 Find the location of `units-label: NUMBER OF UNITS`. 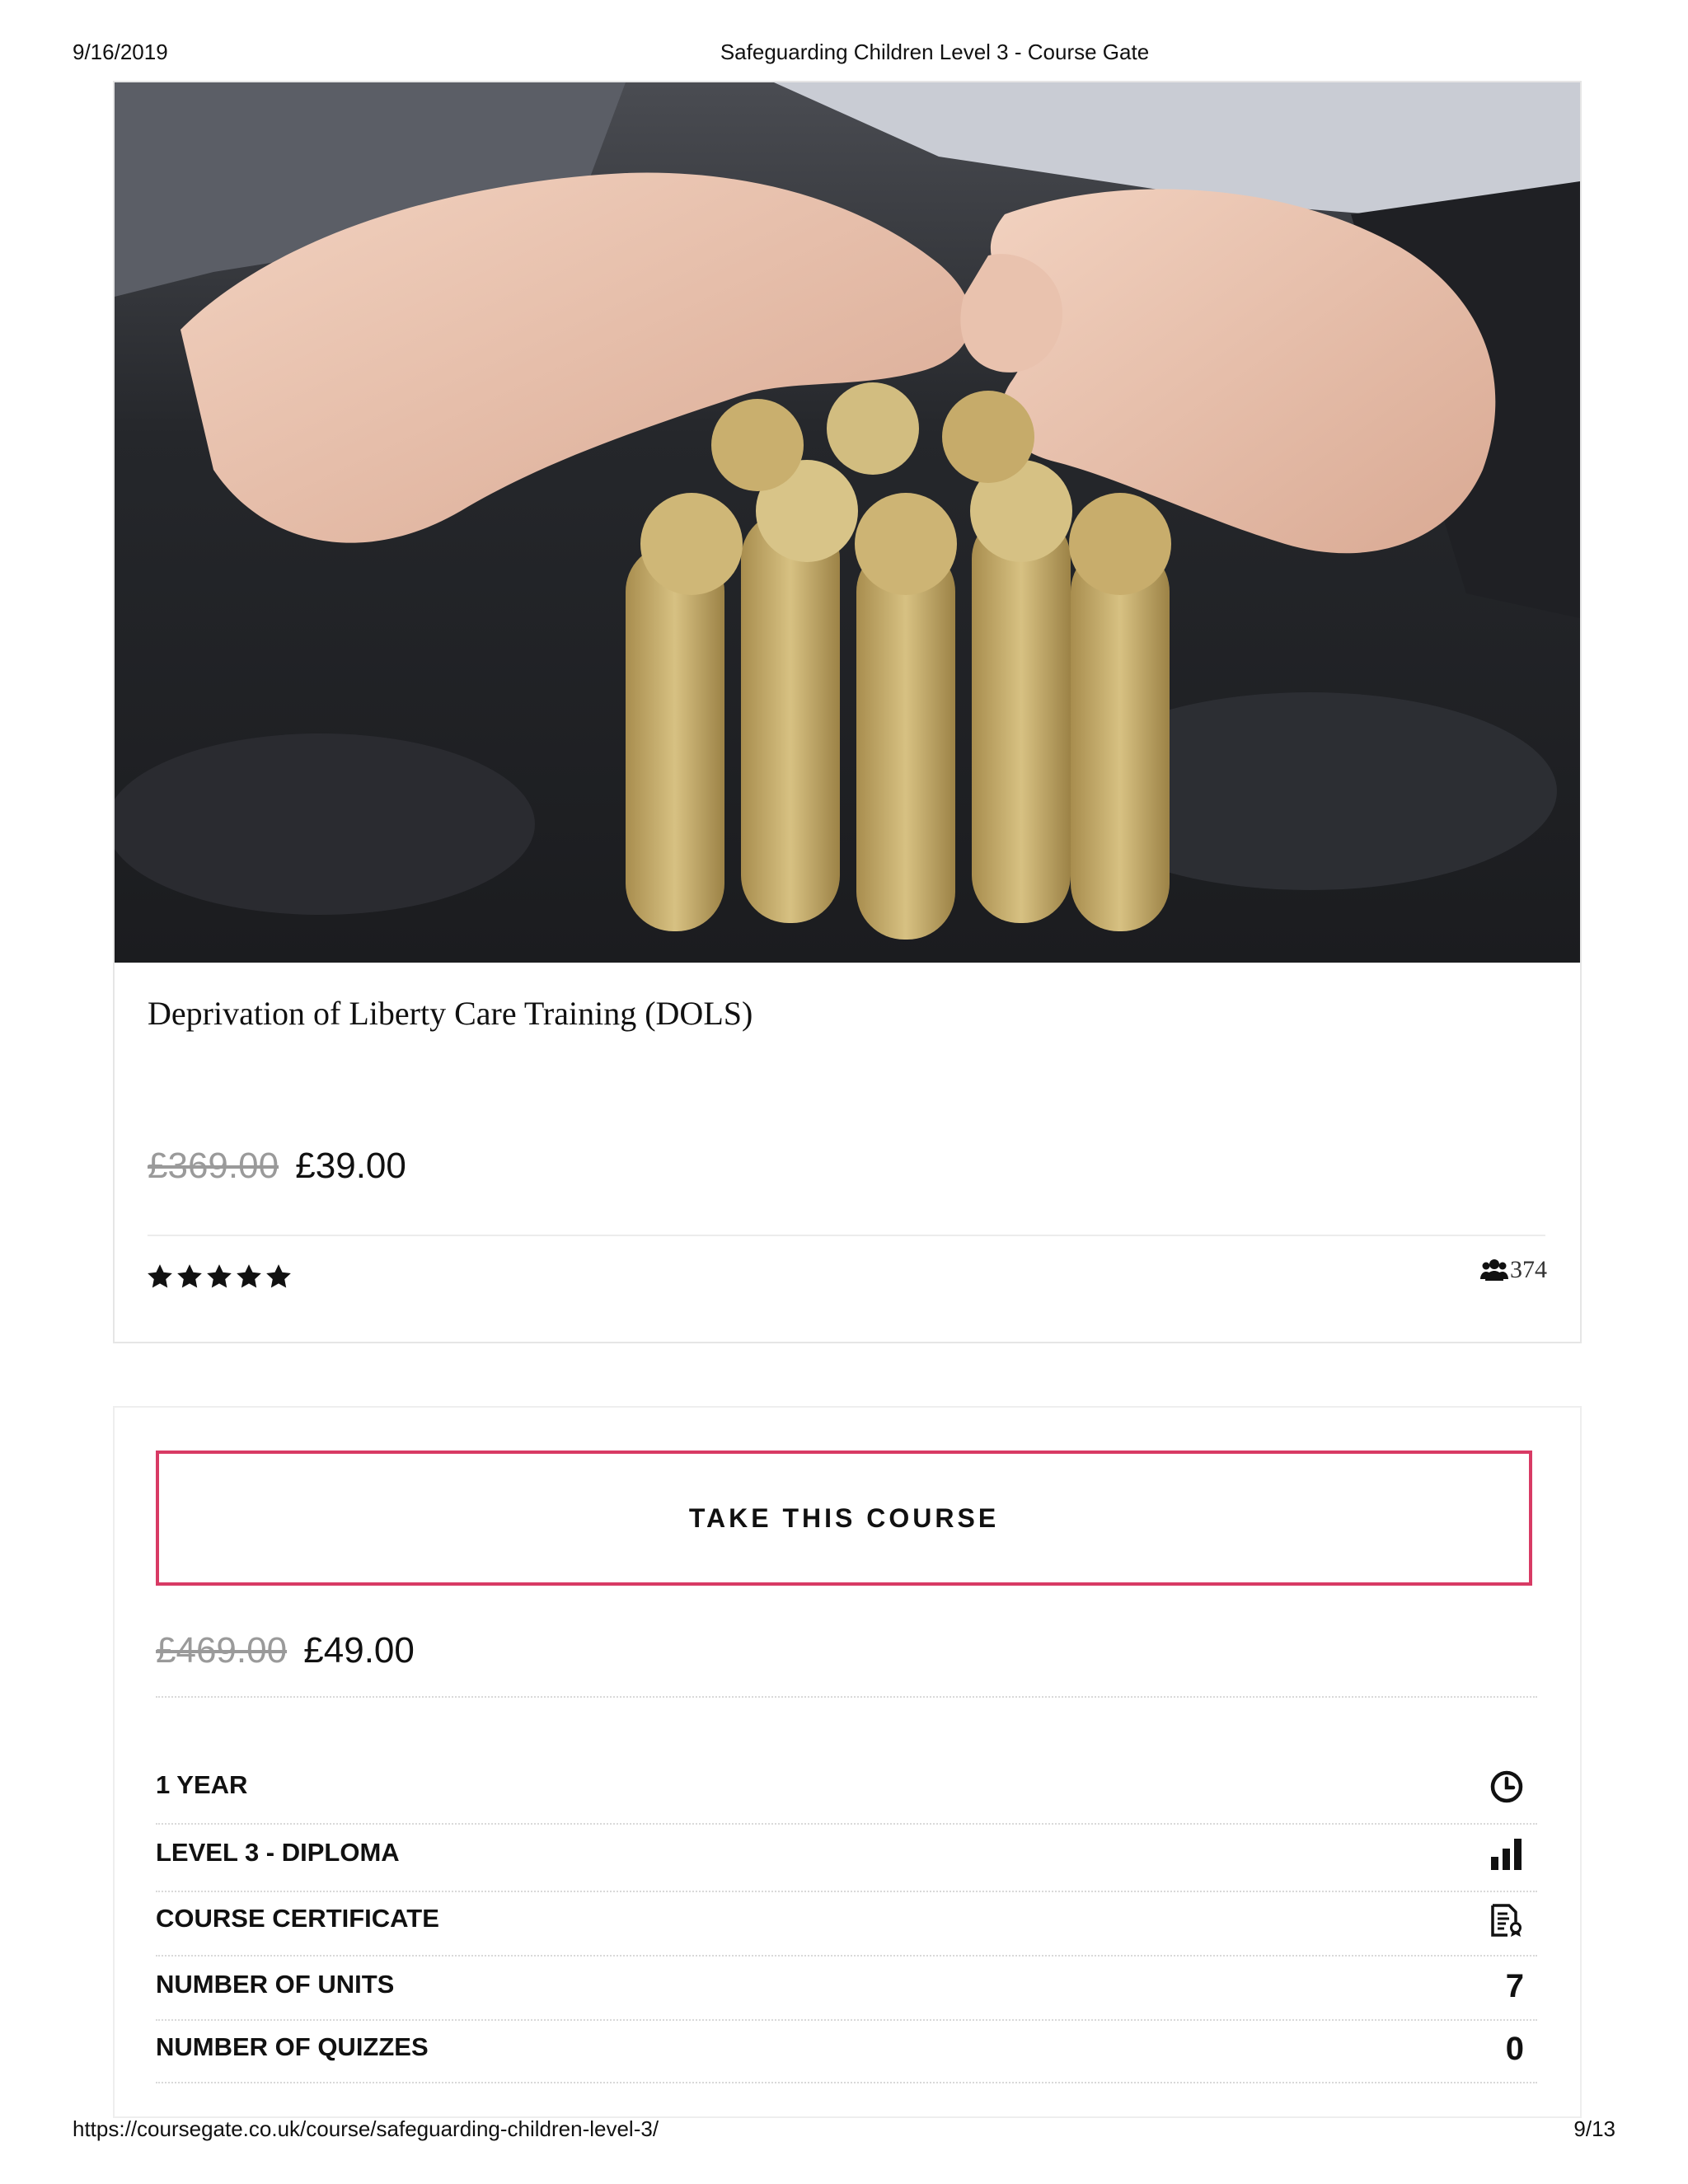

units-label: NUMBER OF UNITS is located at coordinates (275, 1984).